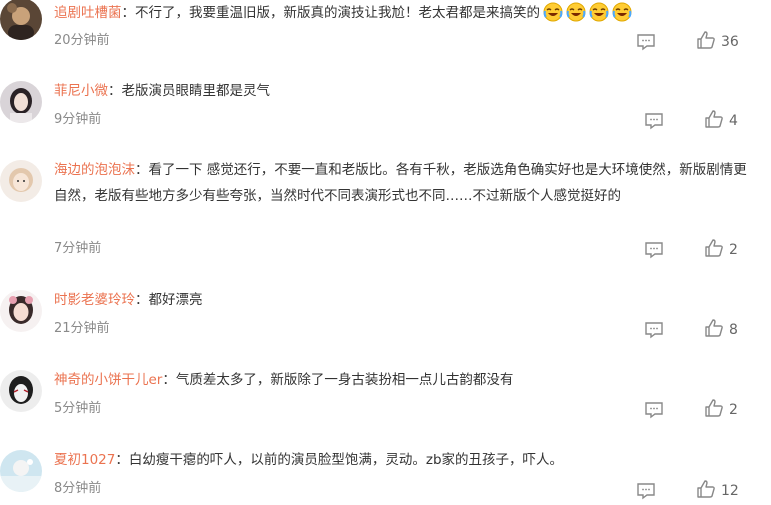  Describe the element at coordinates (94, 170) in the screenshot. I see `username-link: 海边的泡泡沫` at that location.